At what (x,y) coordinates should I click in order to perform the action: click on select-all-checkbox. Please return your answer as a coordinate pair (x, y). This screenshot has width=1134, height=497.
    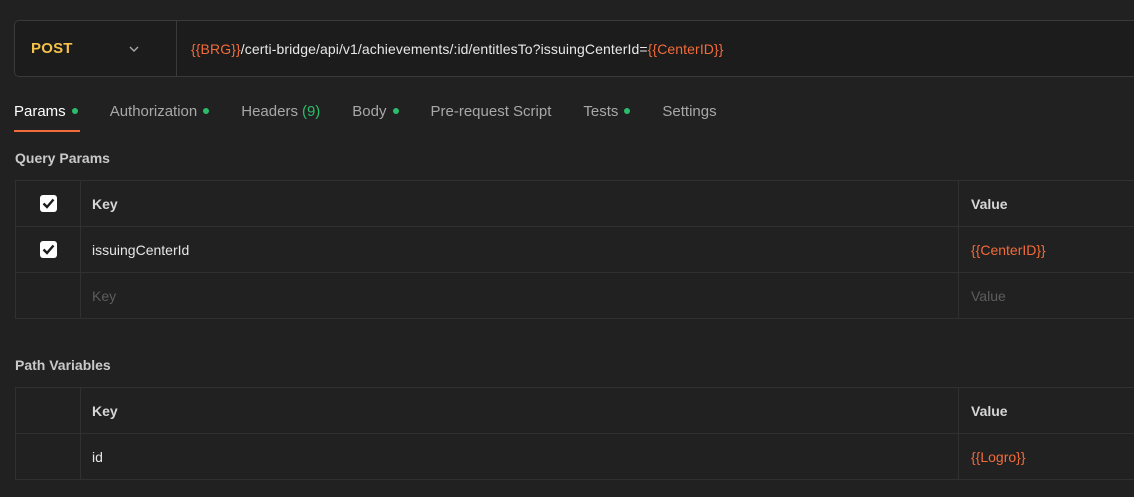
    Looking at the image, I should click on (48, 203).